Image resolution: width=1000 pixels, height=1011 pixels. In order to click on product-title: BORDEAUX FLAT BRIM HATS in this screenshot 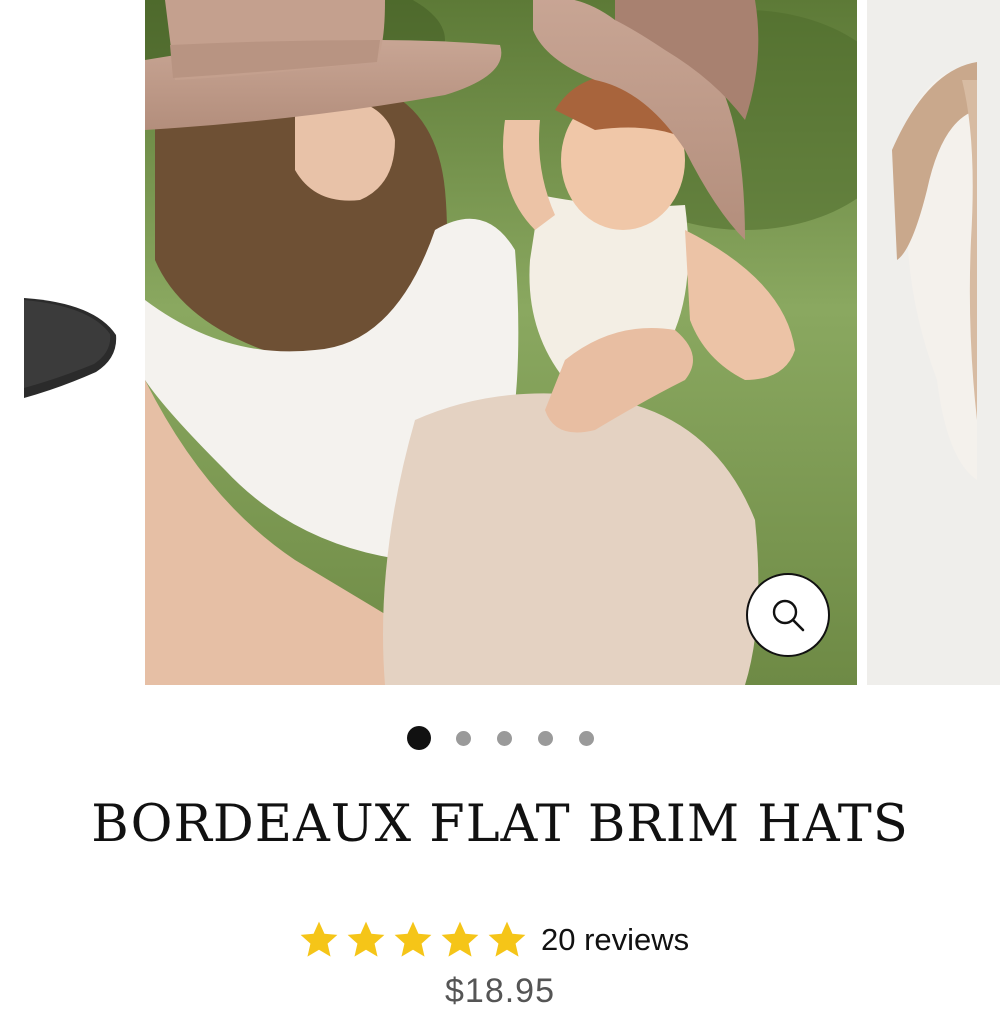, I will do `click(500, 824)`.